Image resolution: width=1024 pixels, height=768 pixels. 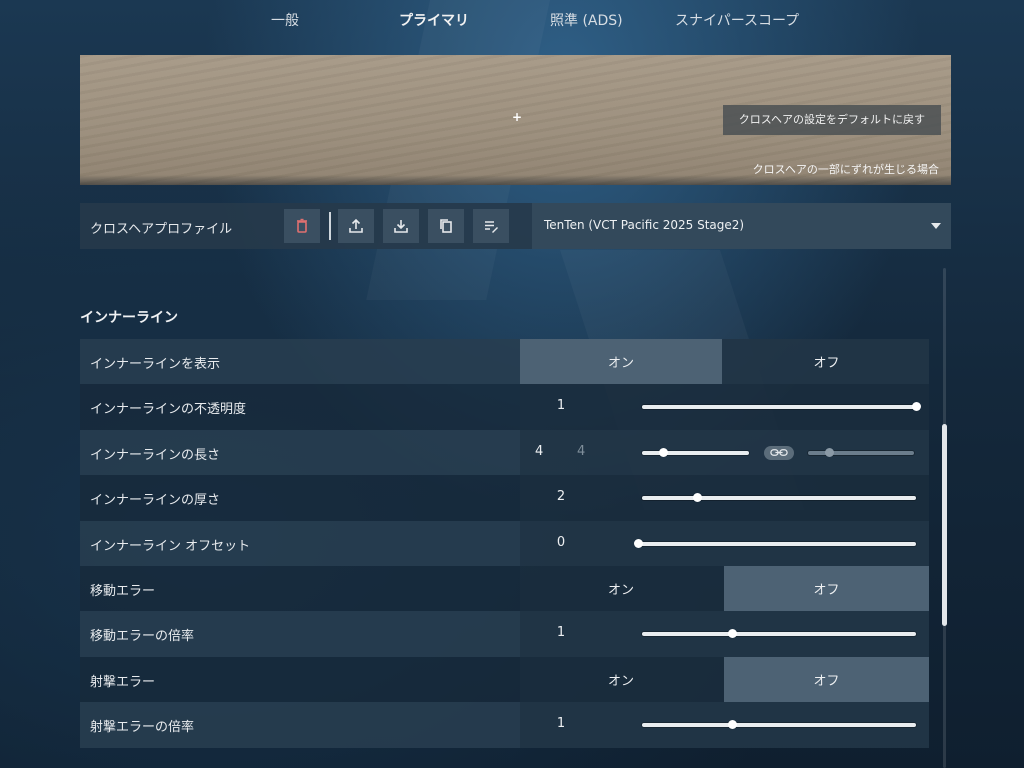 I want to click on settings-tabs: 一般 プライマリ 照準 (ADS) スナイパースコープ, so click(x=512, y=20).